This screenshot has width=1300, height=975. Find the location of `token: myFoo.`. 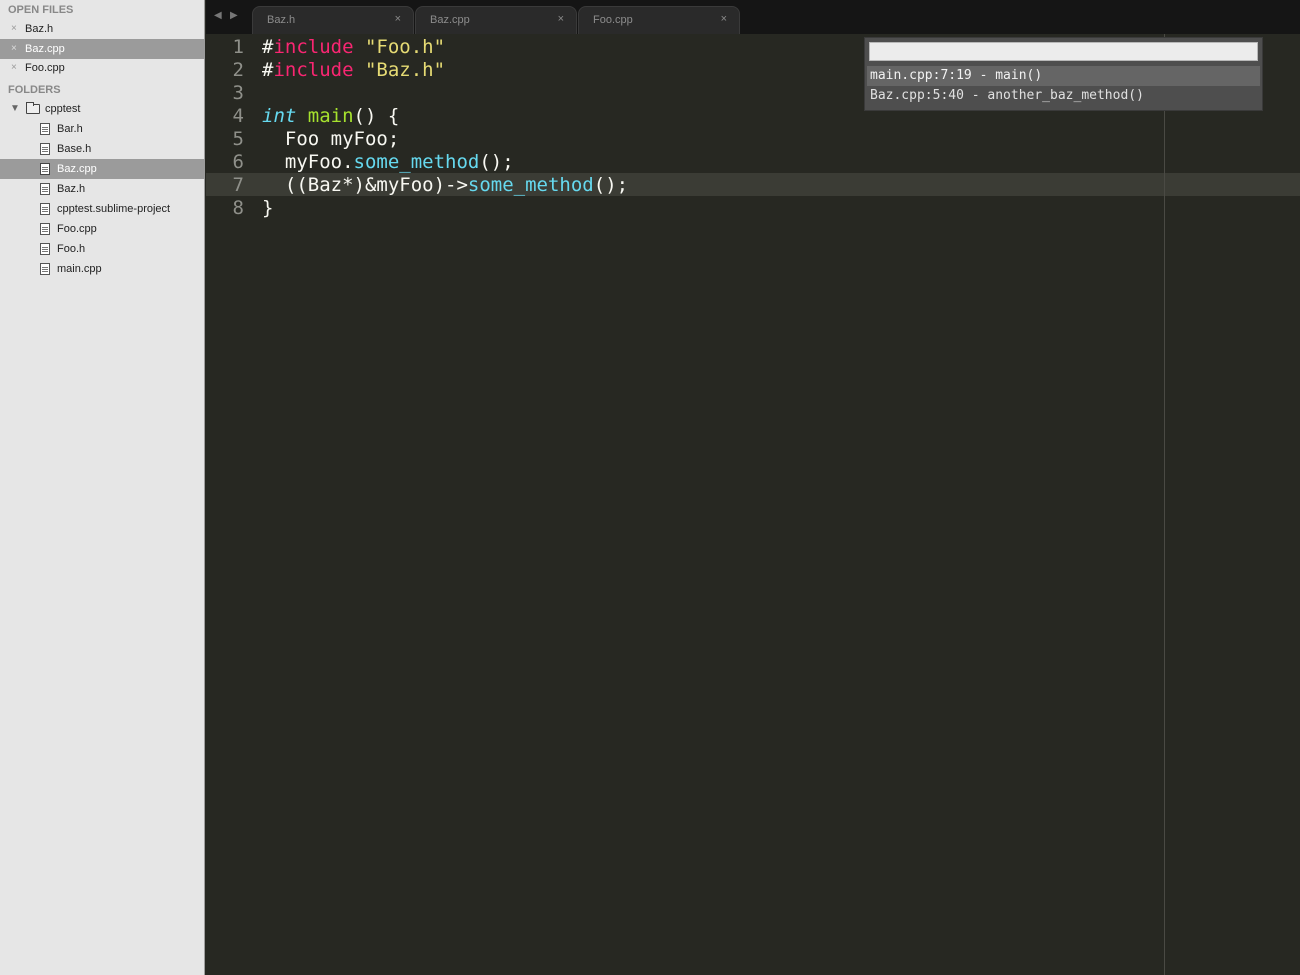

token: myFoo. is located at coordinates (308, 162).